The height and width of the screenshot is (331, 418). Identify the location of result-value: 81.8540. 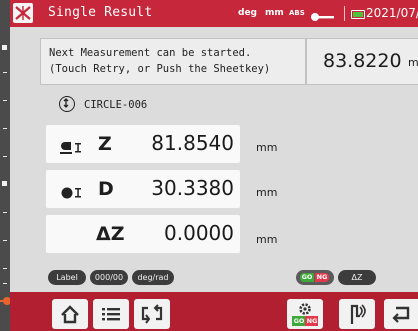
(192, 143).